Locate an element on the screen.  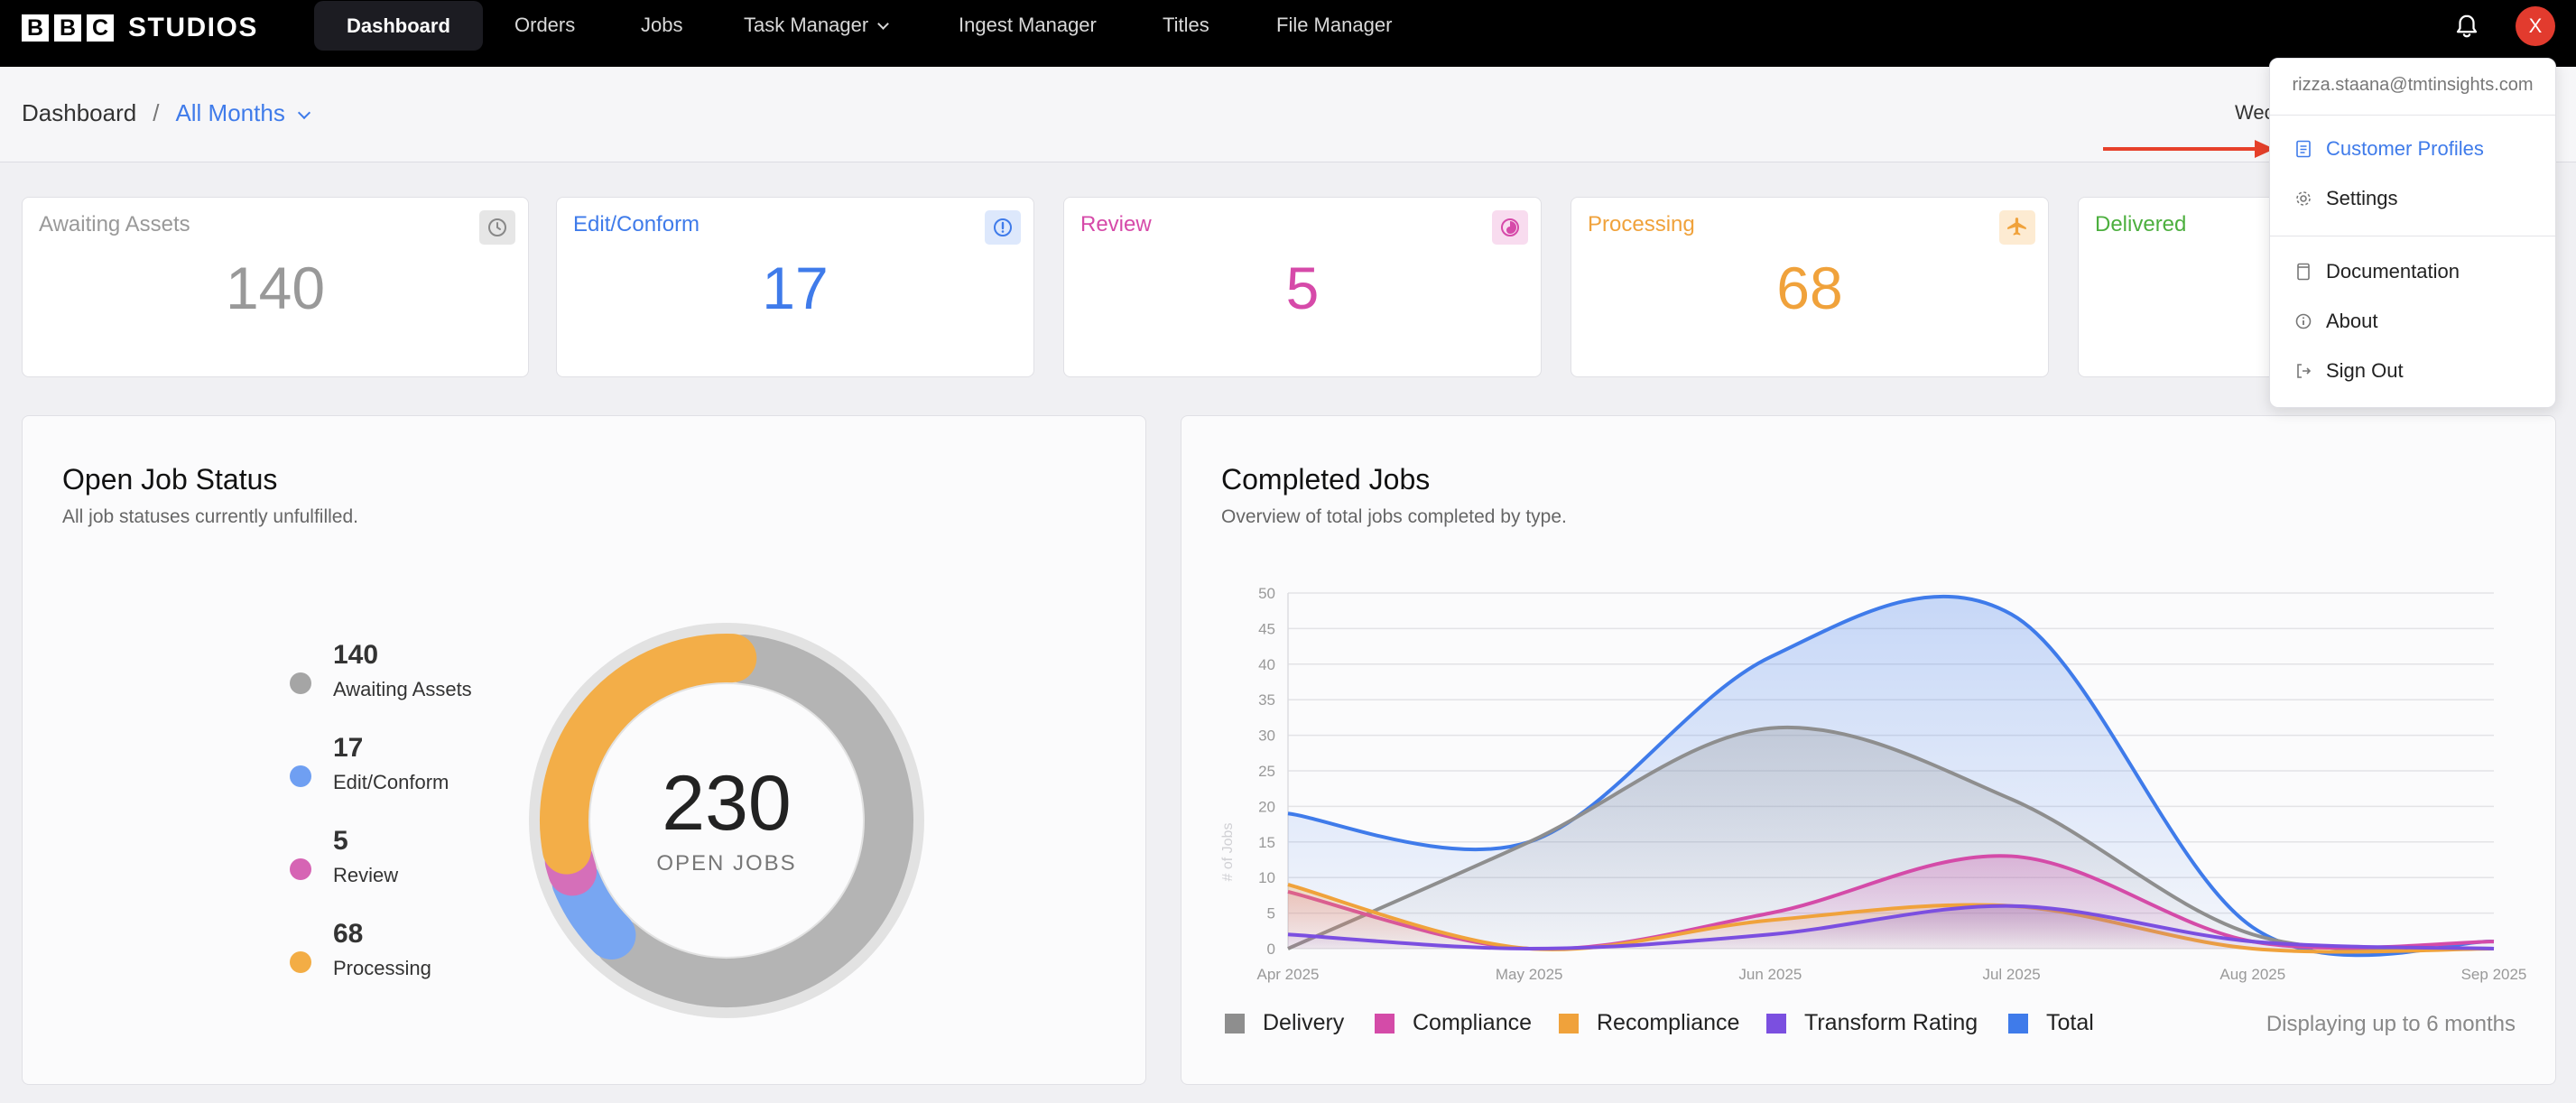
menu-divider is located at coordinates (2412, 115).